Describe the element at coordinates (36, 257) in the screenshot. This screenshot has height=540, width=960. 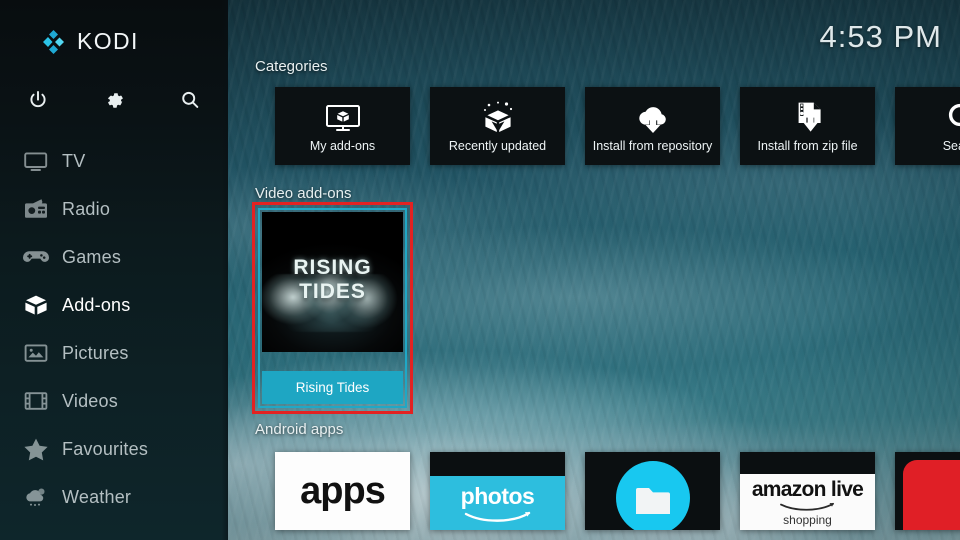
I see `gamepad-icon` at that location.